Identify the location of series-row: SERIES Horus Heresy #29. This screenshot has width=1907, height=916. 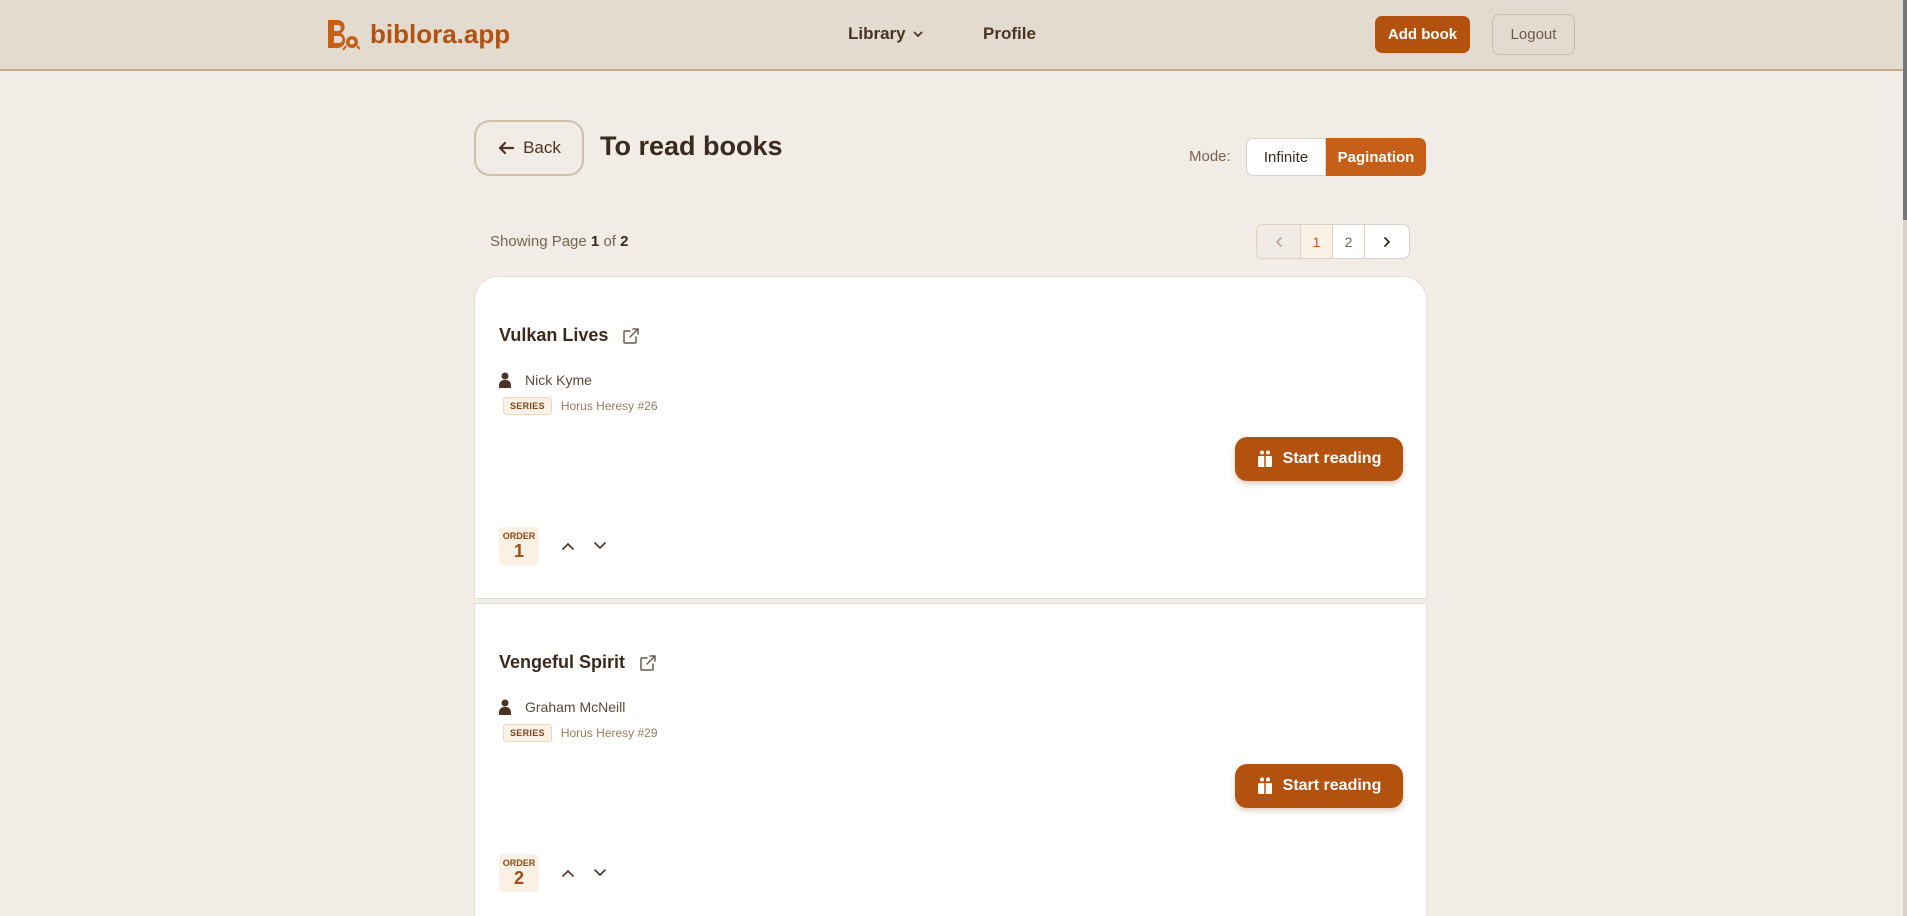
(580, 733).